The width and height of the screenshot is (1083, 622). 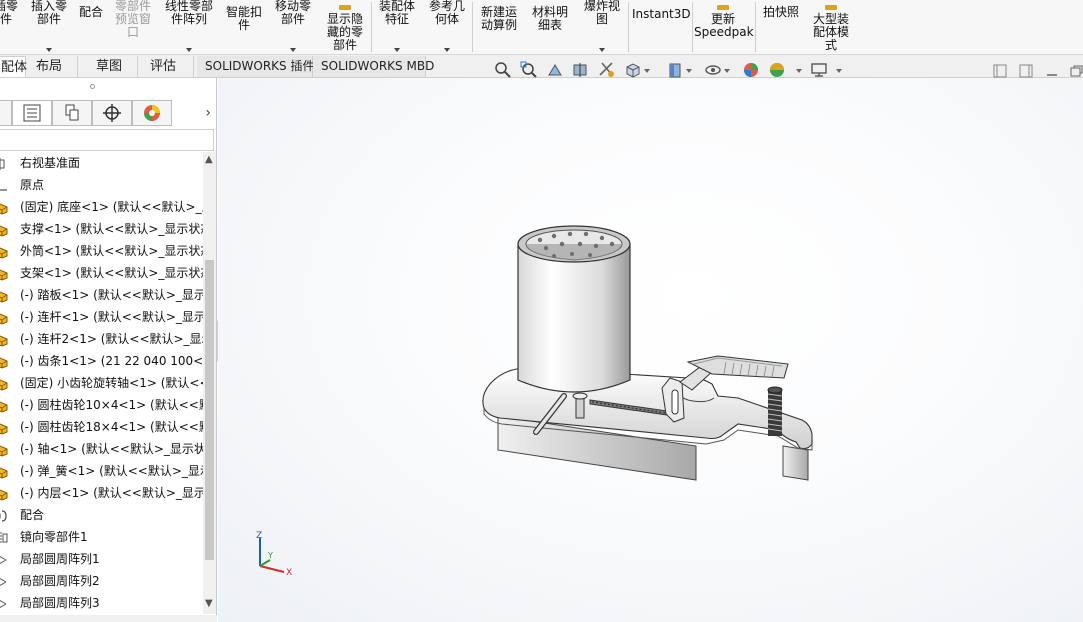 What do you see at coordinates (633, 70) in the screenshot?
I see `view-orientation-icon` at bounding box center [633, 70].